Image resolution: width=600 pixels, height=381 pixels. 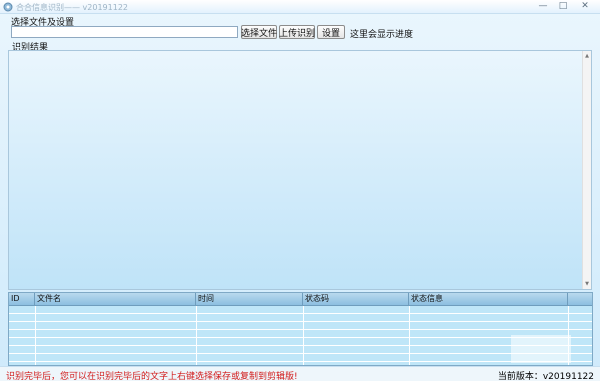 What do you see at coordinates (587, 284) in the screenshot?
I see `scroll-down-icon: ▼` at bounding box center [587, 284].